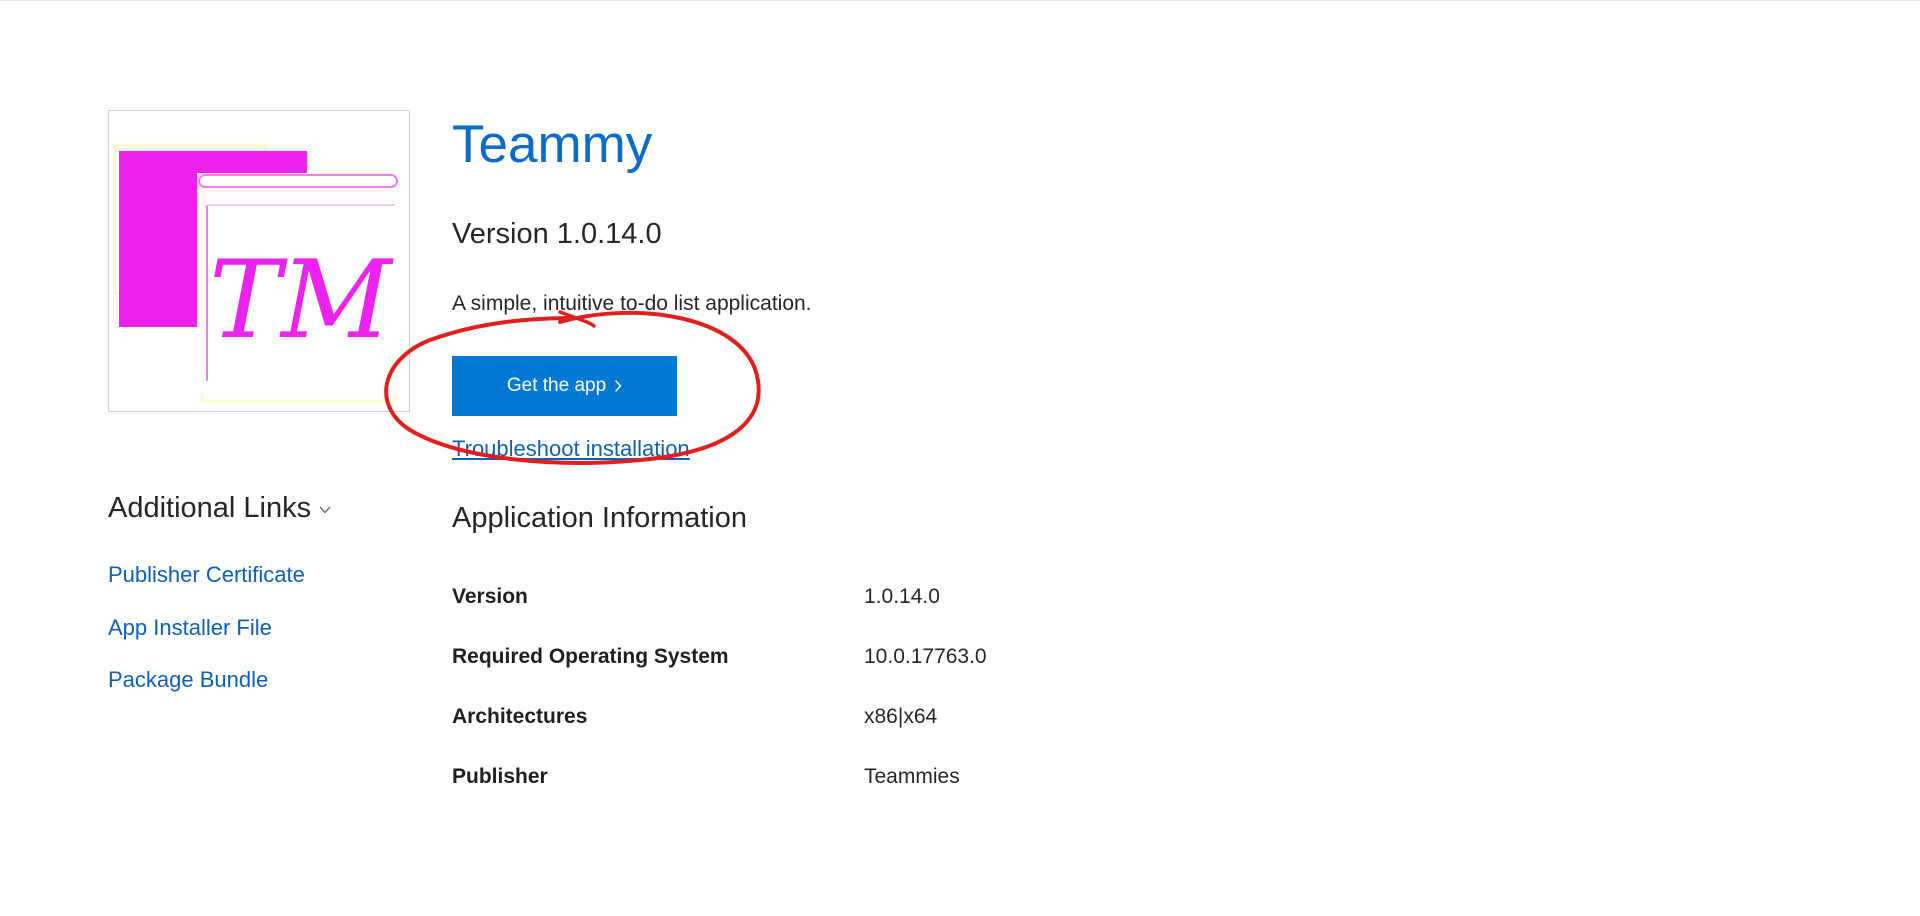 The height and width of the screenshot is (916, 1920). What do you see at coordinates (902, 596) in the screenshot?
I see `info-value: 1.0.14.0` at bounding box center [902, 596].